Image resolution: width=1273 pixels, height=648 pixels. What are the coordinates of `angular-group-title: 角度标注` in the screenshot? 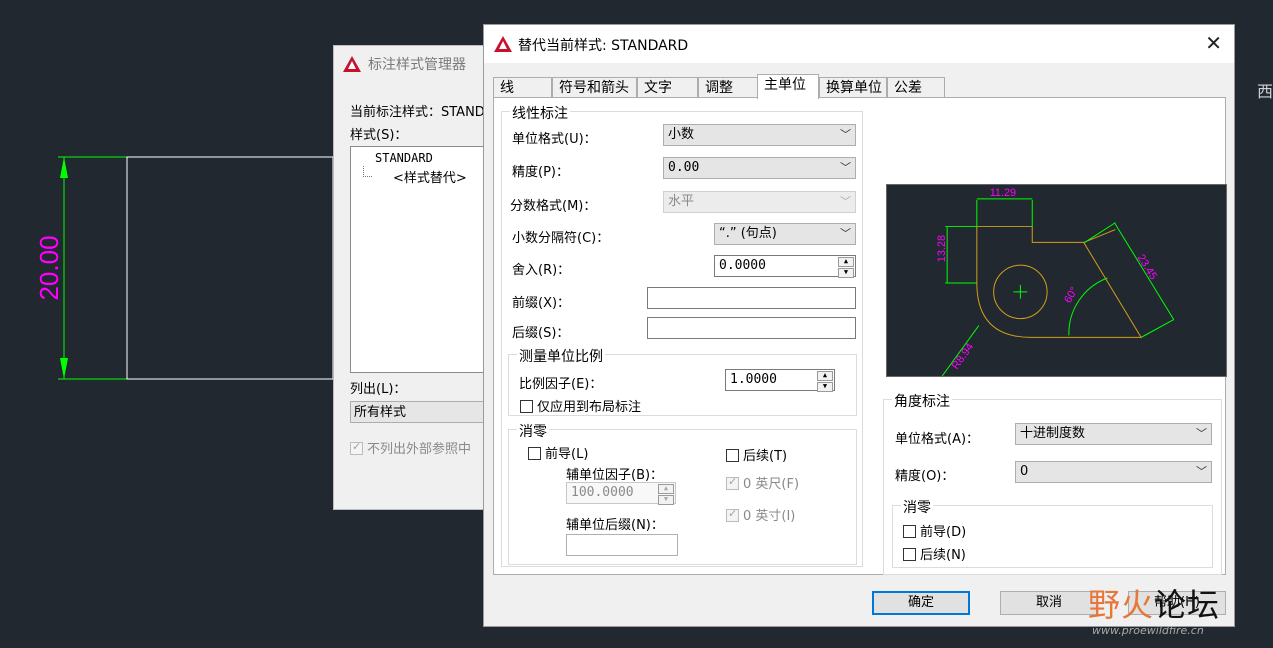 It's located at (922, 401).